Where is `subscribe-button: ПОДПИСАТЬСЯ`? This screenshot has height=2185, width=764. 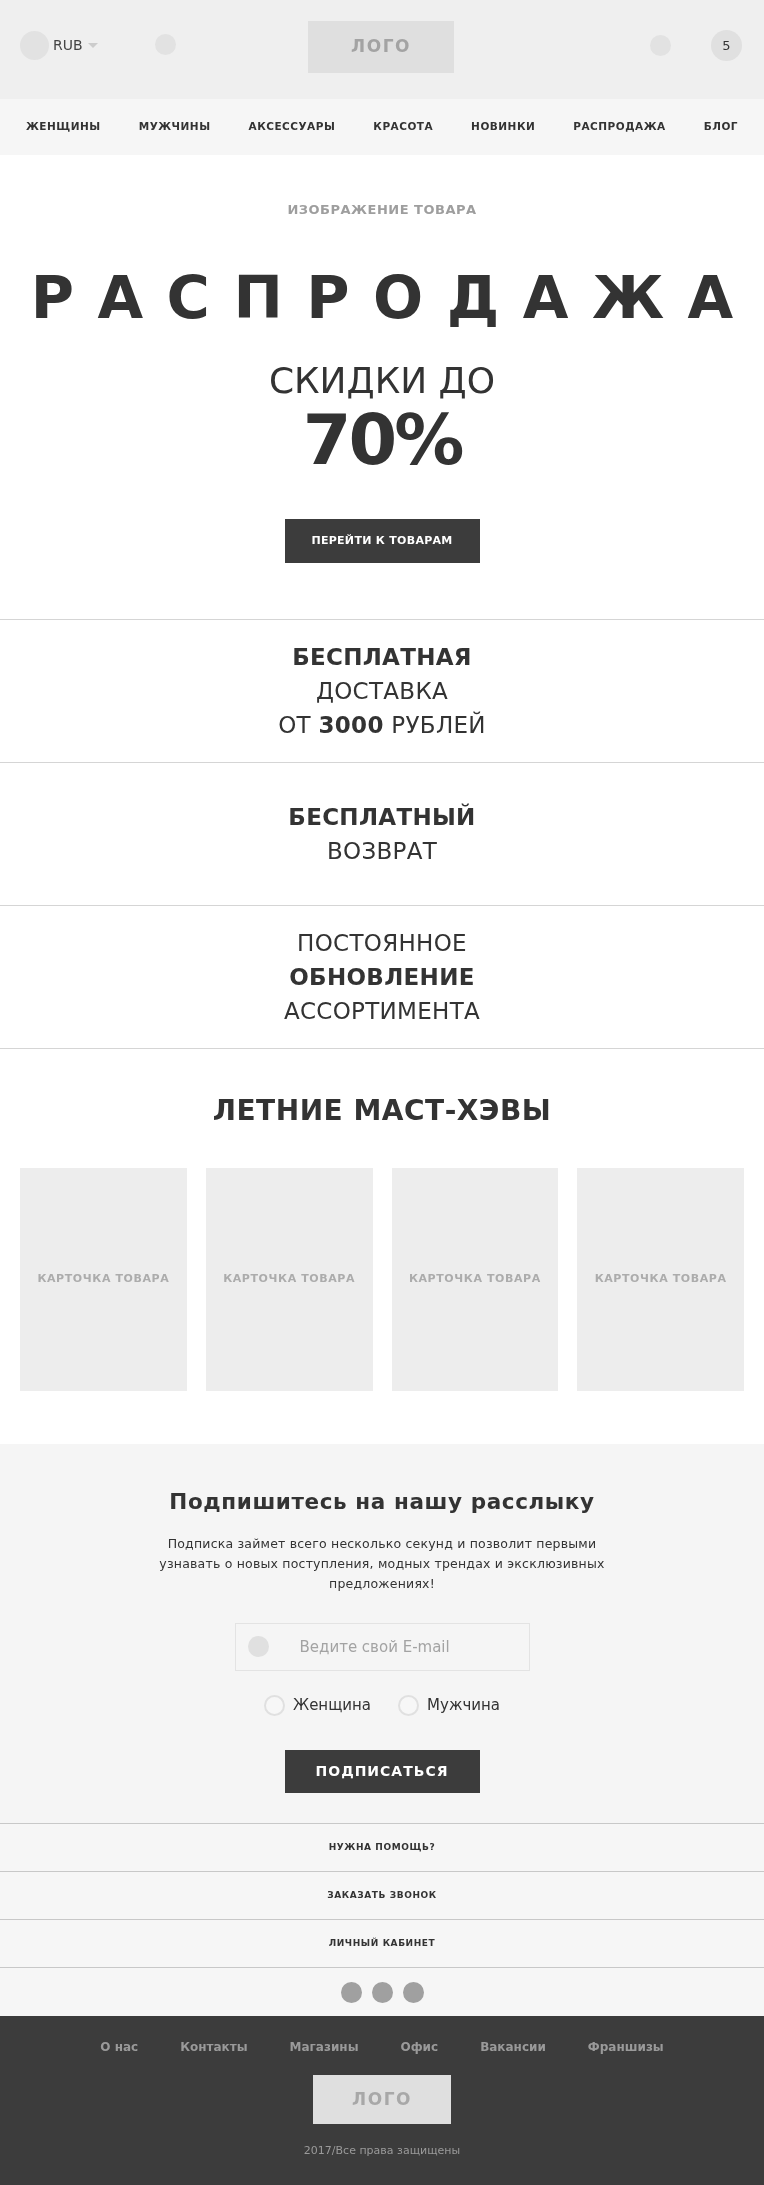 subscribe-button: ПОДПИСАТЬСЯ is located at coordinates (382, 1771).